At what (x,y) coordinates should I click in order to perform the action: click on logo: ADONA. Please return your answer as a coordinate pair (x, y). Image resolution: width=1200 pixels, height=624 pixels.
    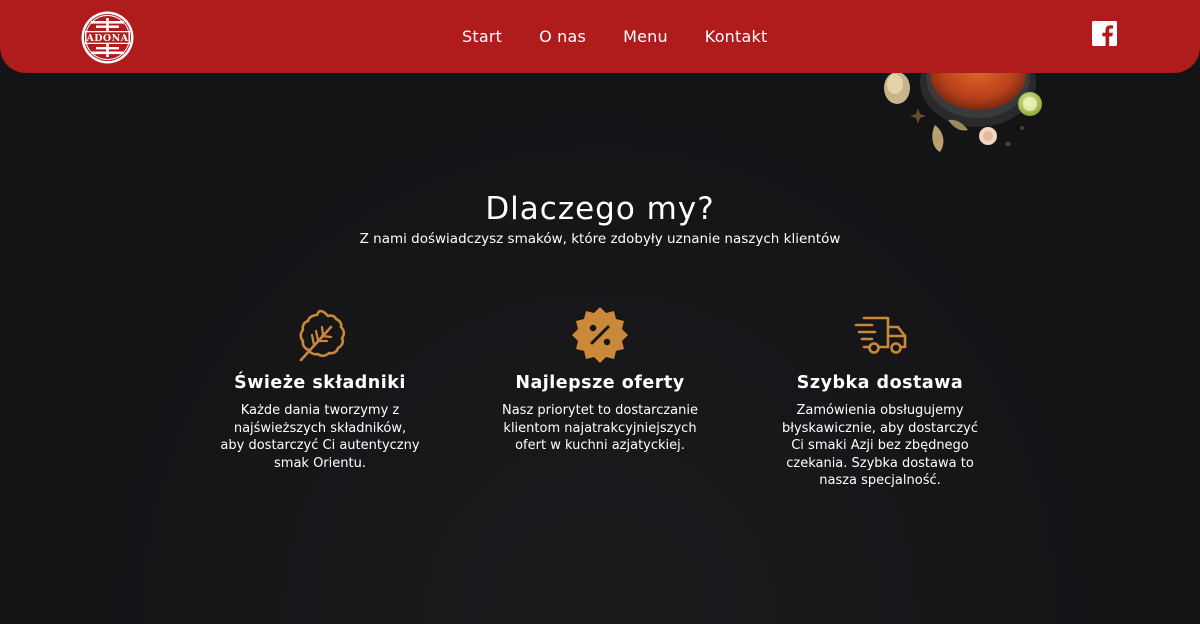
    Looking at the image, I should click on (107, 37).